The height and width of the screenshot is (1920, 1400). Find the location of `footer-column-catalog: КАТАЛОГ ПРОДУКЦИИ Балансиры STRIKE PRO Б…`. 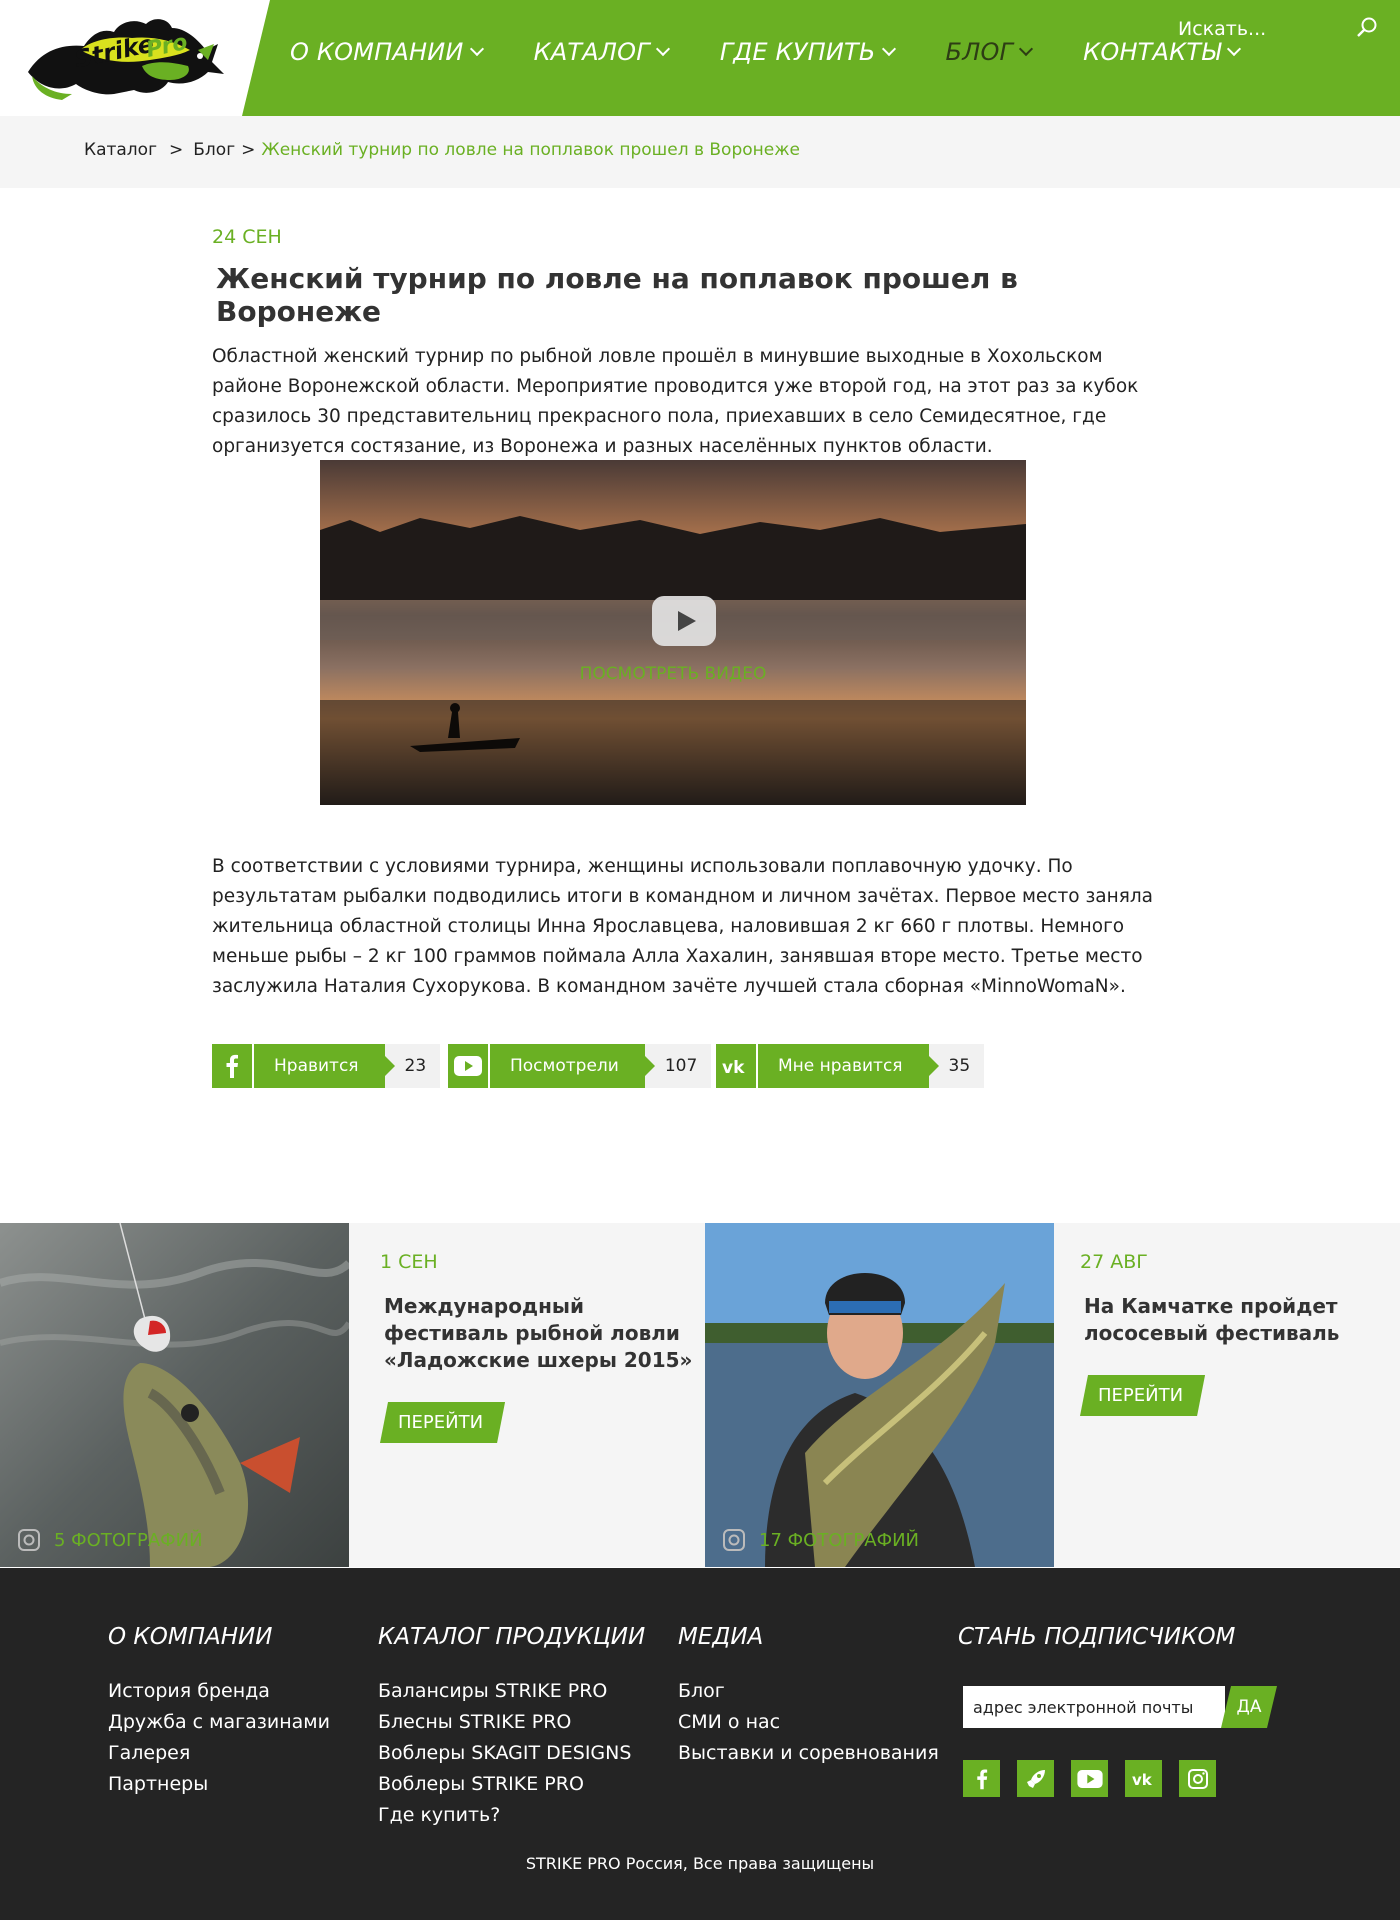

footer-column-catalog: КАТАЛОГ ПРОДУКЦИИ Балансиры STRIKE PRO Б… is located at coordinates (511, 1727).